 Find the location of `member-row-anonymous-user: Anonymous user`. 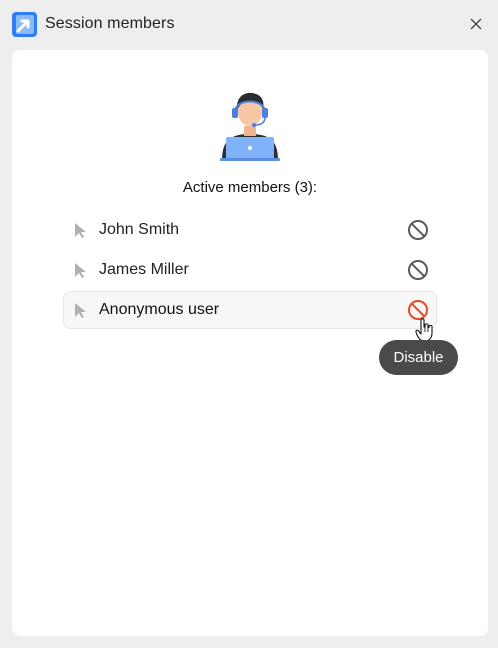

member-row-anonymous-user: Anonymous user is located at coordinates (250, 310).